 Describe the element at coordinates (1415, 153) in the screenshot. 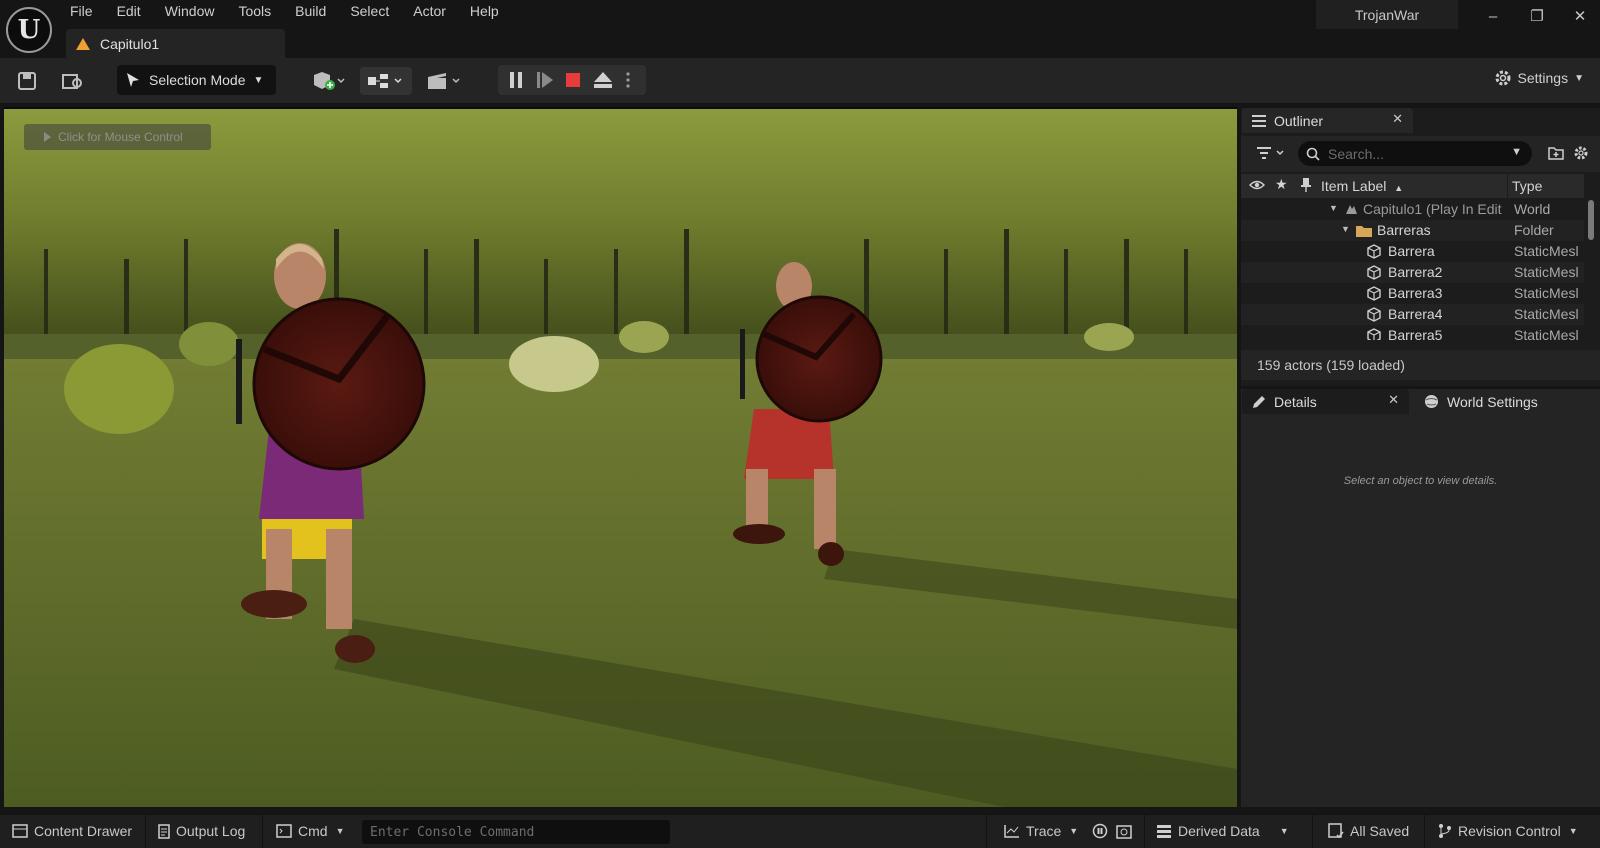

I see `outliner-search-input: Search... ▼` at that location.